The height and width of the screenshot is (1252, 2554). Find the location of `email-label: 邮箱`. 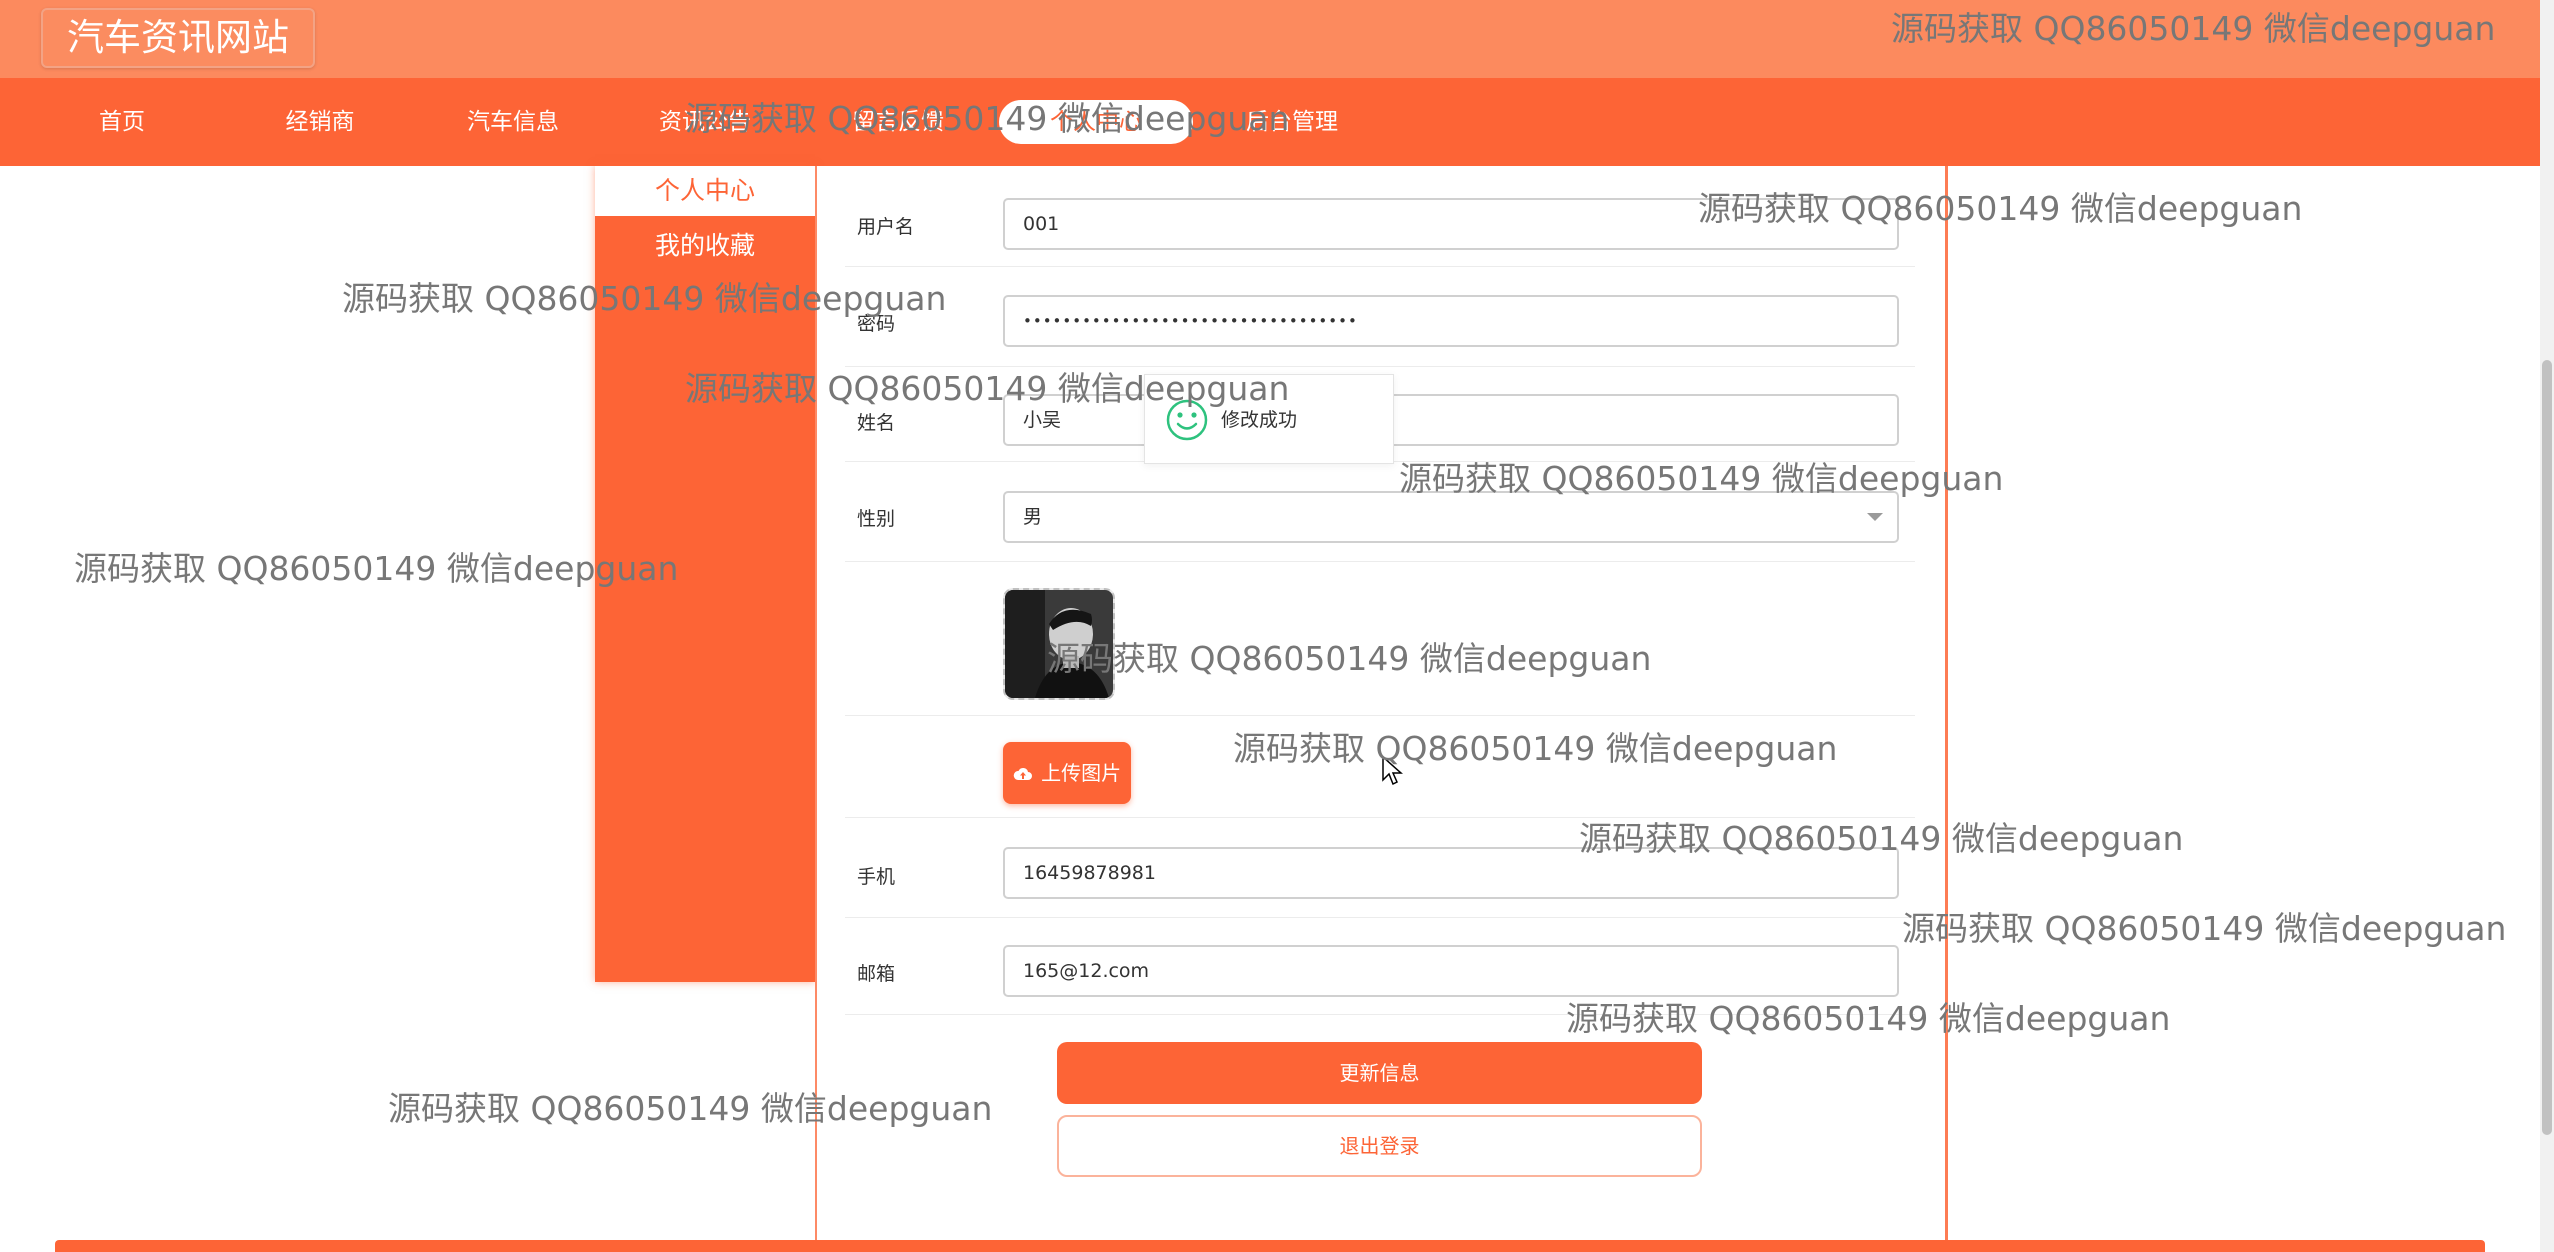

email-label: 邮箱 is located at coordinates (876, 974).